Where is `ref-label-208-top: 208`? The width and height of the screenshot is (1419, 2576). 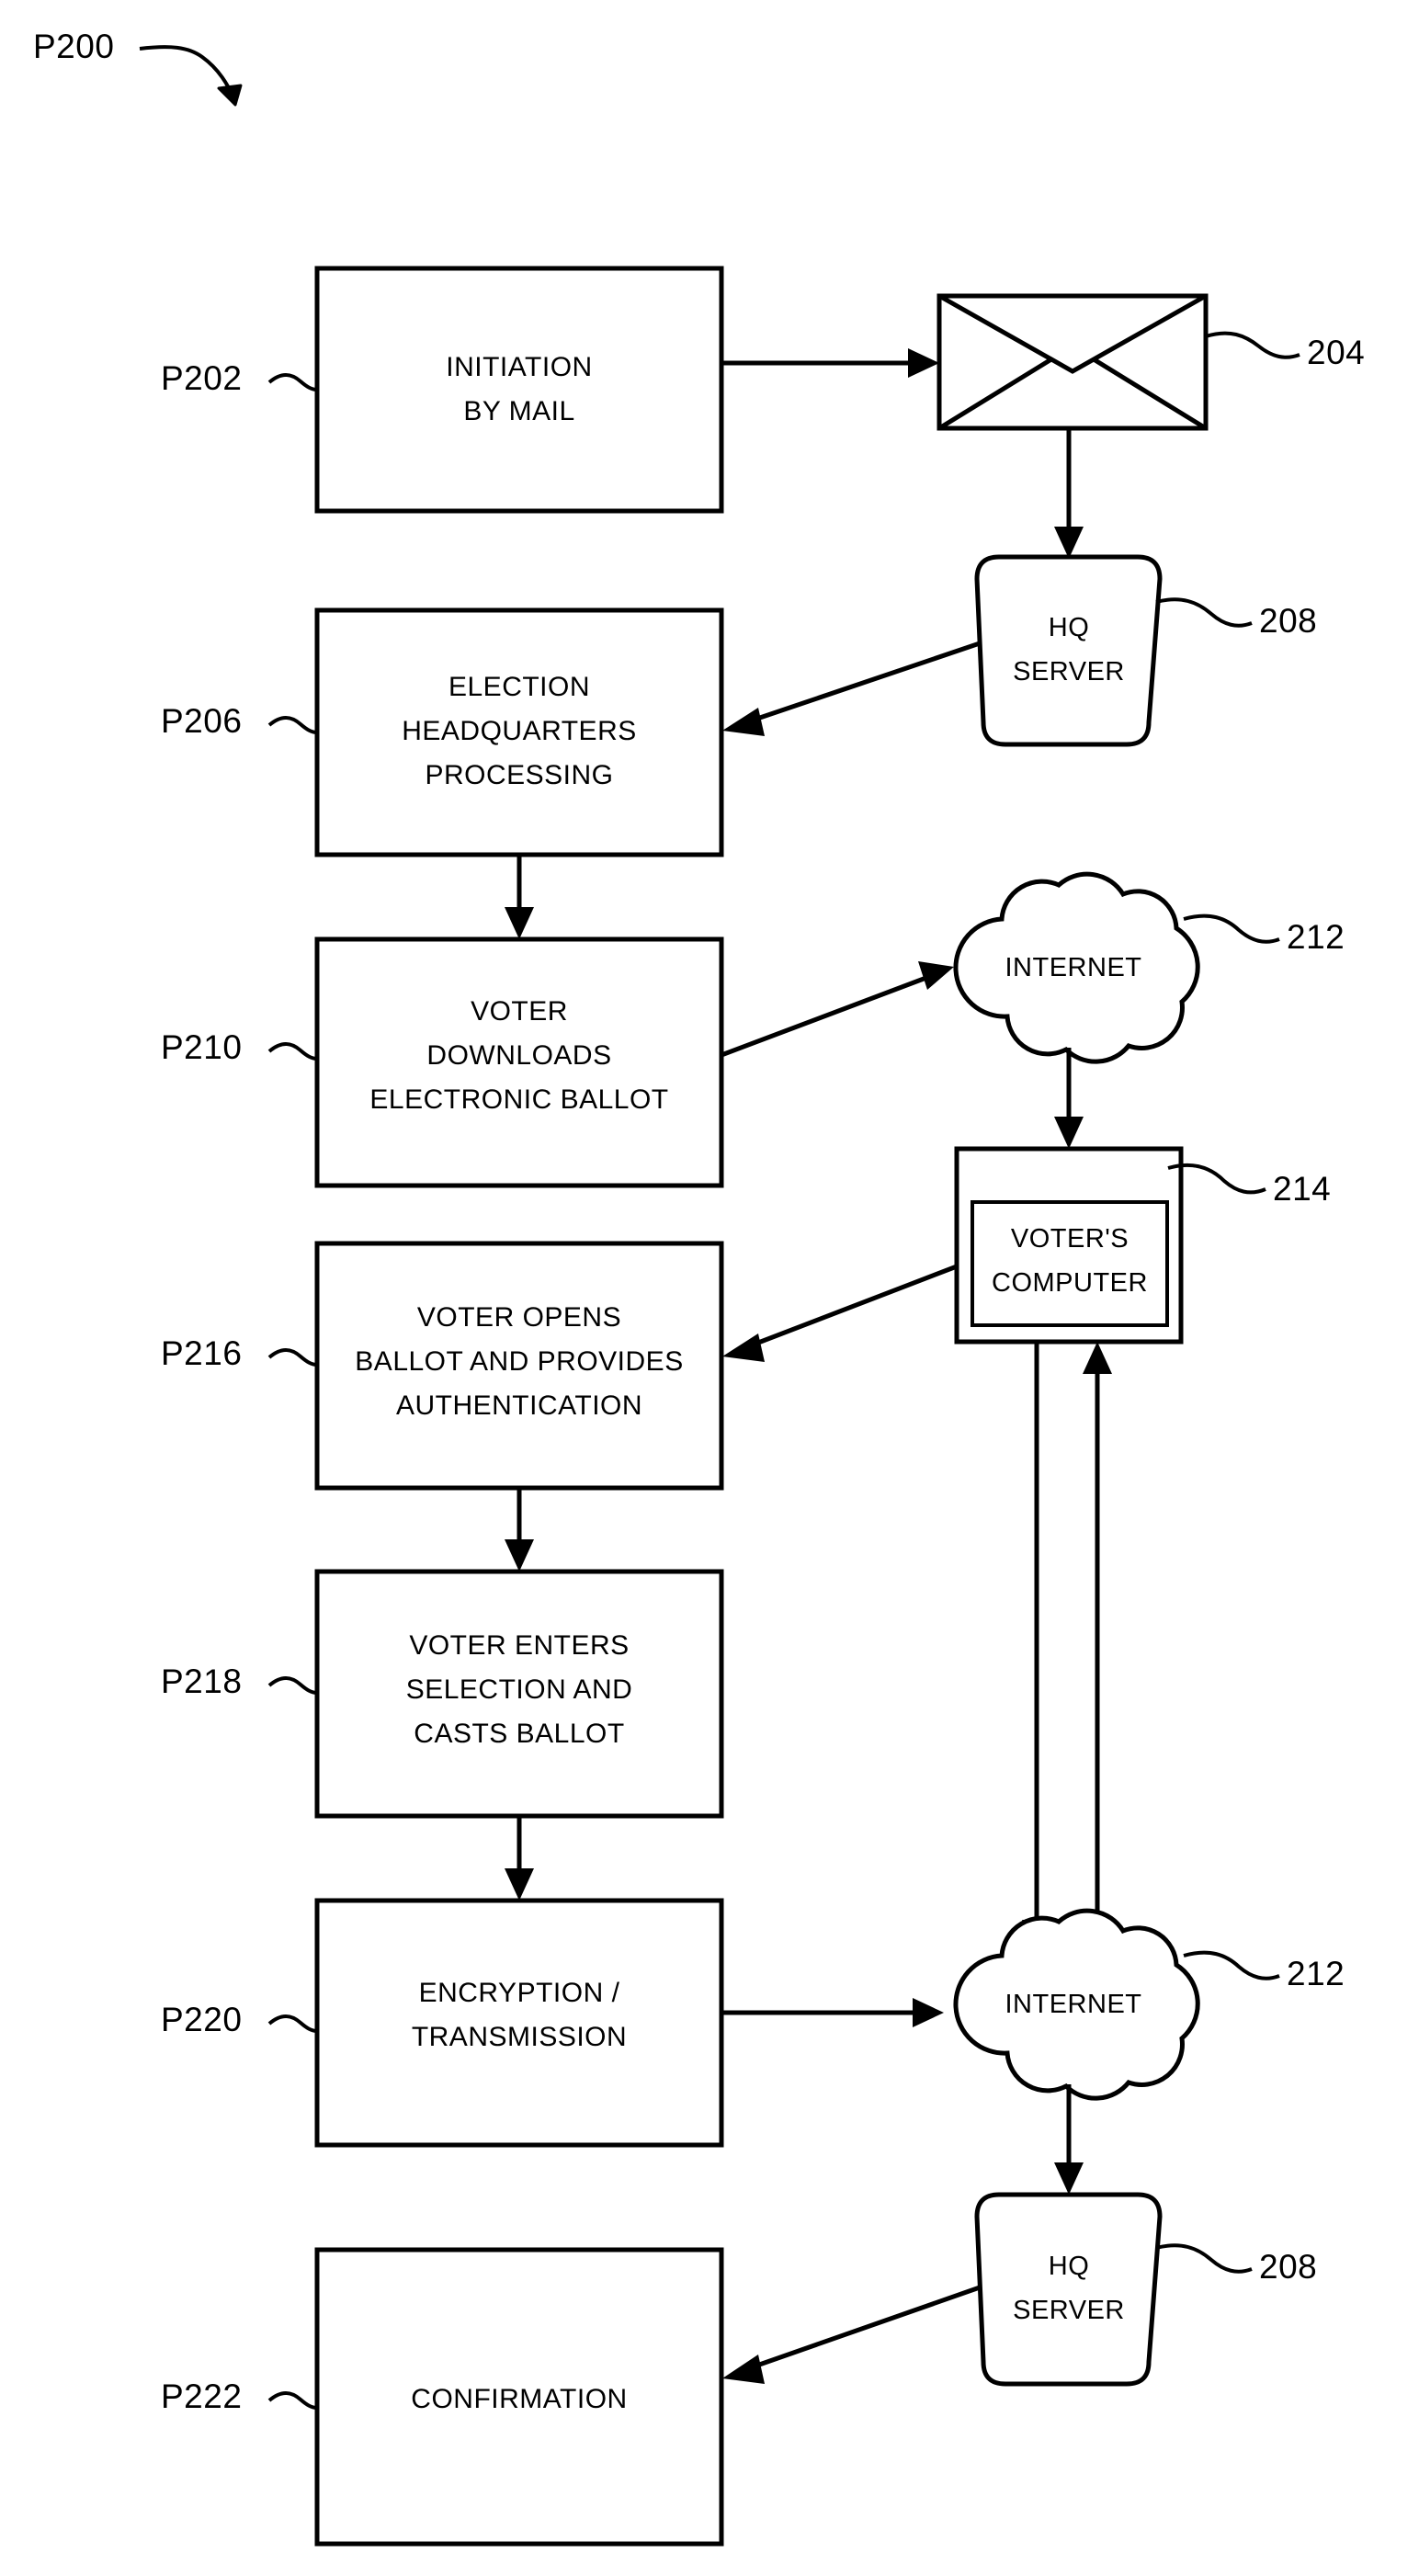
ref-label-208-top: 208 is located at coordinates (1288, 621).